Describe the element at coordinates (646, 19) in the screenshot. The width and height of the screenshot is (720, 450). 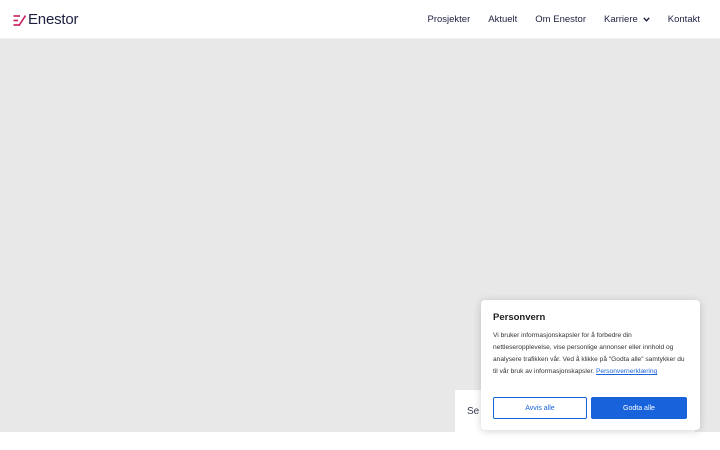
I see `chevron-down-icon` at that location.